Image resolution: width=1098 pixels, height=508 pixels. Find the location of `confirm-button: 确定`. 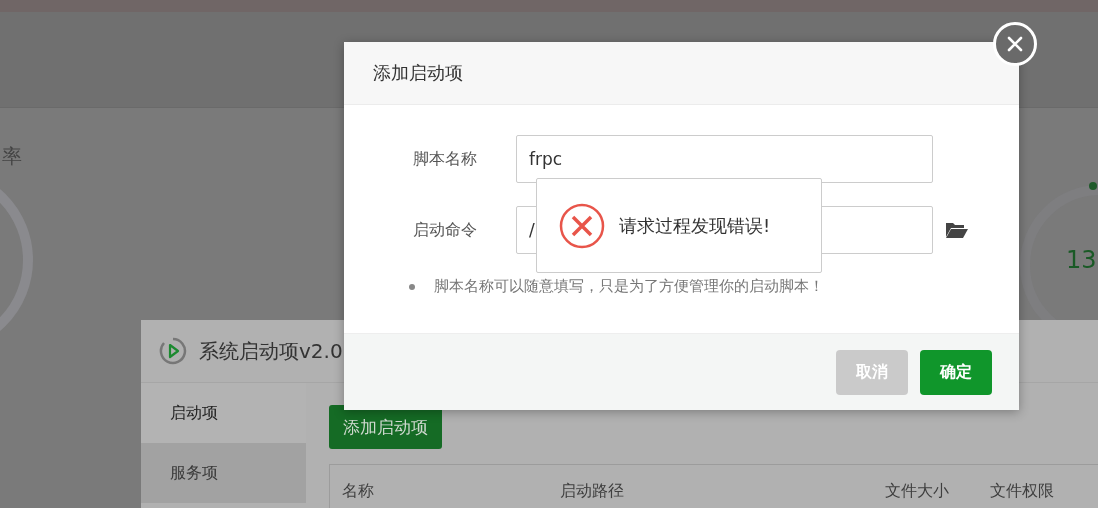

confirm-button: 确定 is located at coordinates (956, 372).